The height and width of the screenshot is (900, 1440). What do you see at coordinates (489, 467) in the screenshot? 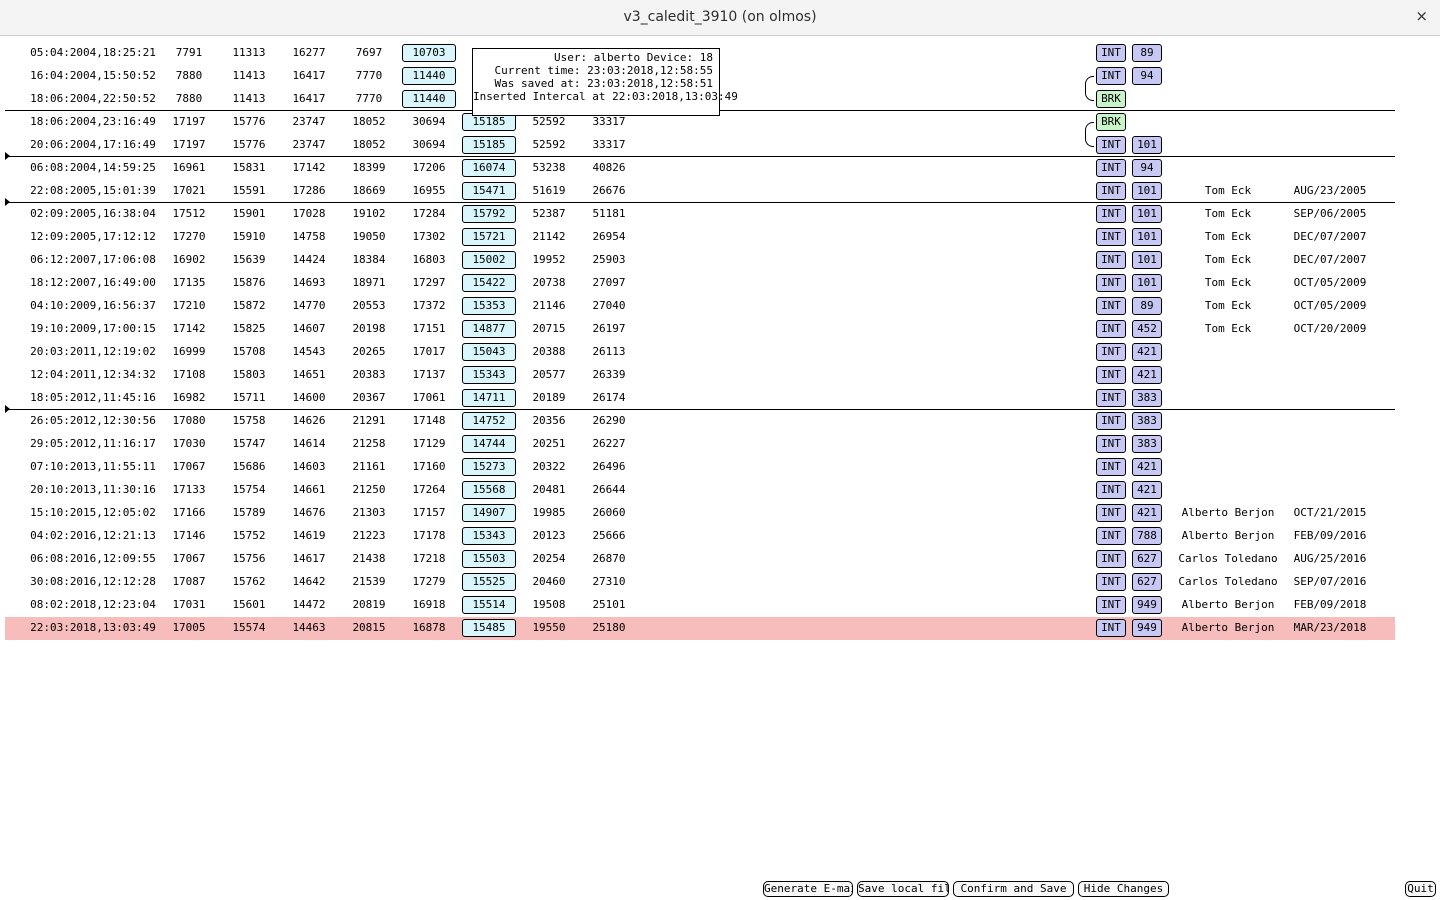
I see `value-box: 15273` at bounding box center [489, 467].